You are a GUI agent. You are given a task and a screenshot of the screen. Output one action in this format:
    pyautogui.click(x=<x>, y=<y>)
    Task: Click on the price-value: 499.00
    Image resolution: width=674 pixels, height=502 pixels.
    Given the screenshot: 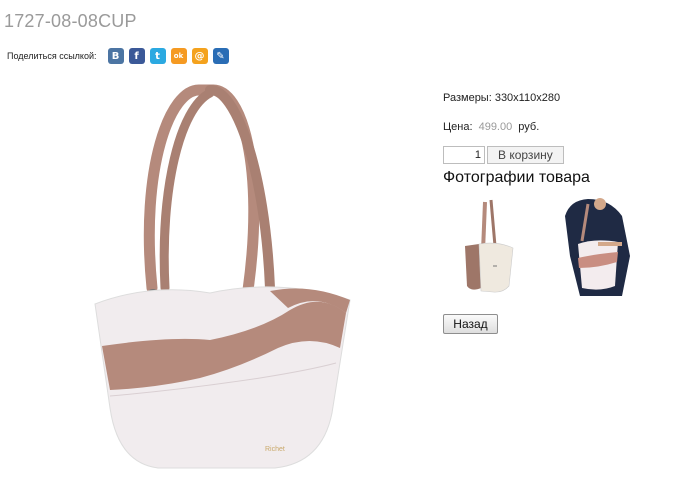 What is the action you would take?
    pyautogui.click(x=495, y=127)
    